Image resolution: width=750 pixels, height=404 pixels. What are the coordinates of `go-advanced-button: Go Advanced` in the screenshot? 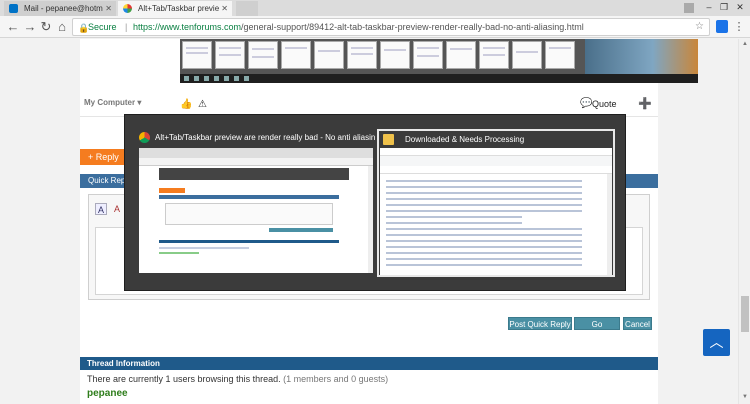 It's located at (597, 329).